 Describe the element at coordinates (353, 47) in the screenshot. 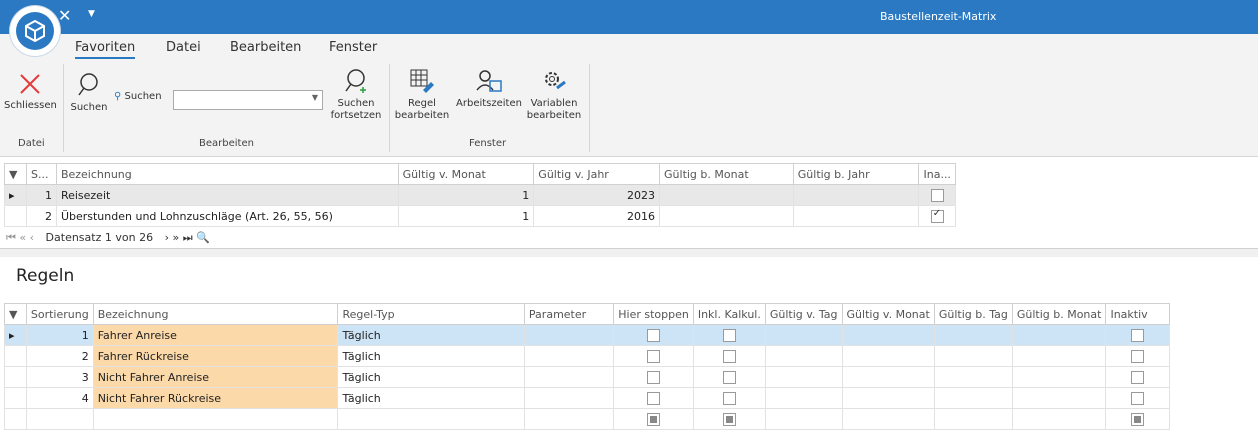

I see `tab-fenster: Fenster` at that location.